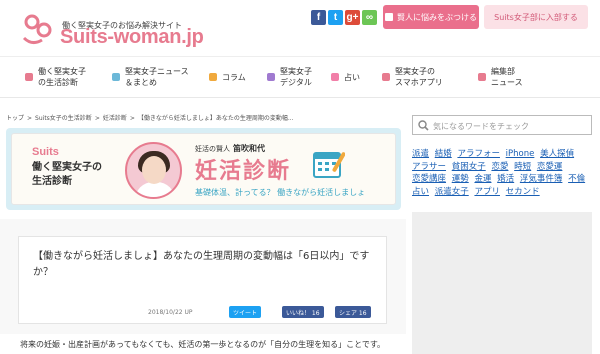 Image resolution: width=600 pixels, height=354 pixels. I want to click on facebook-icon: f, so click(318, 17).